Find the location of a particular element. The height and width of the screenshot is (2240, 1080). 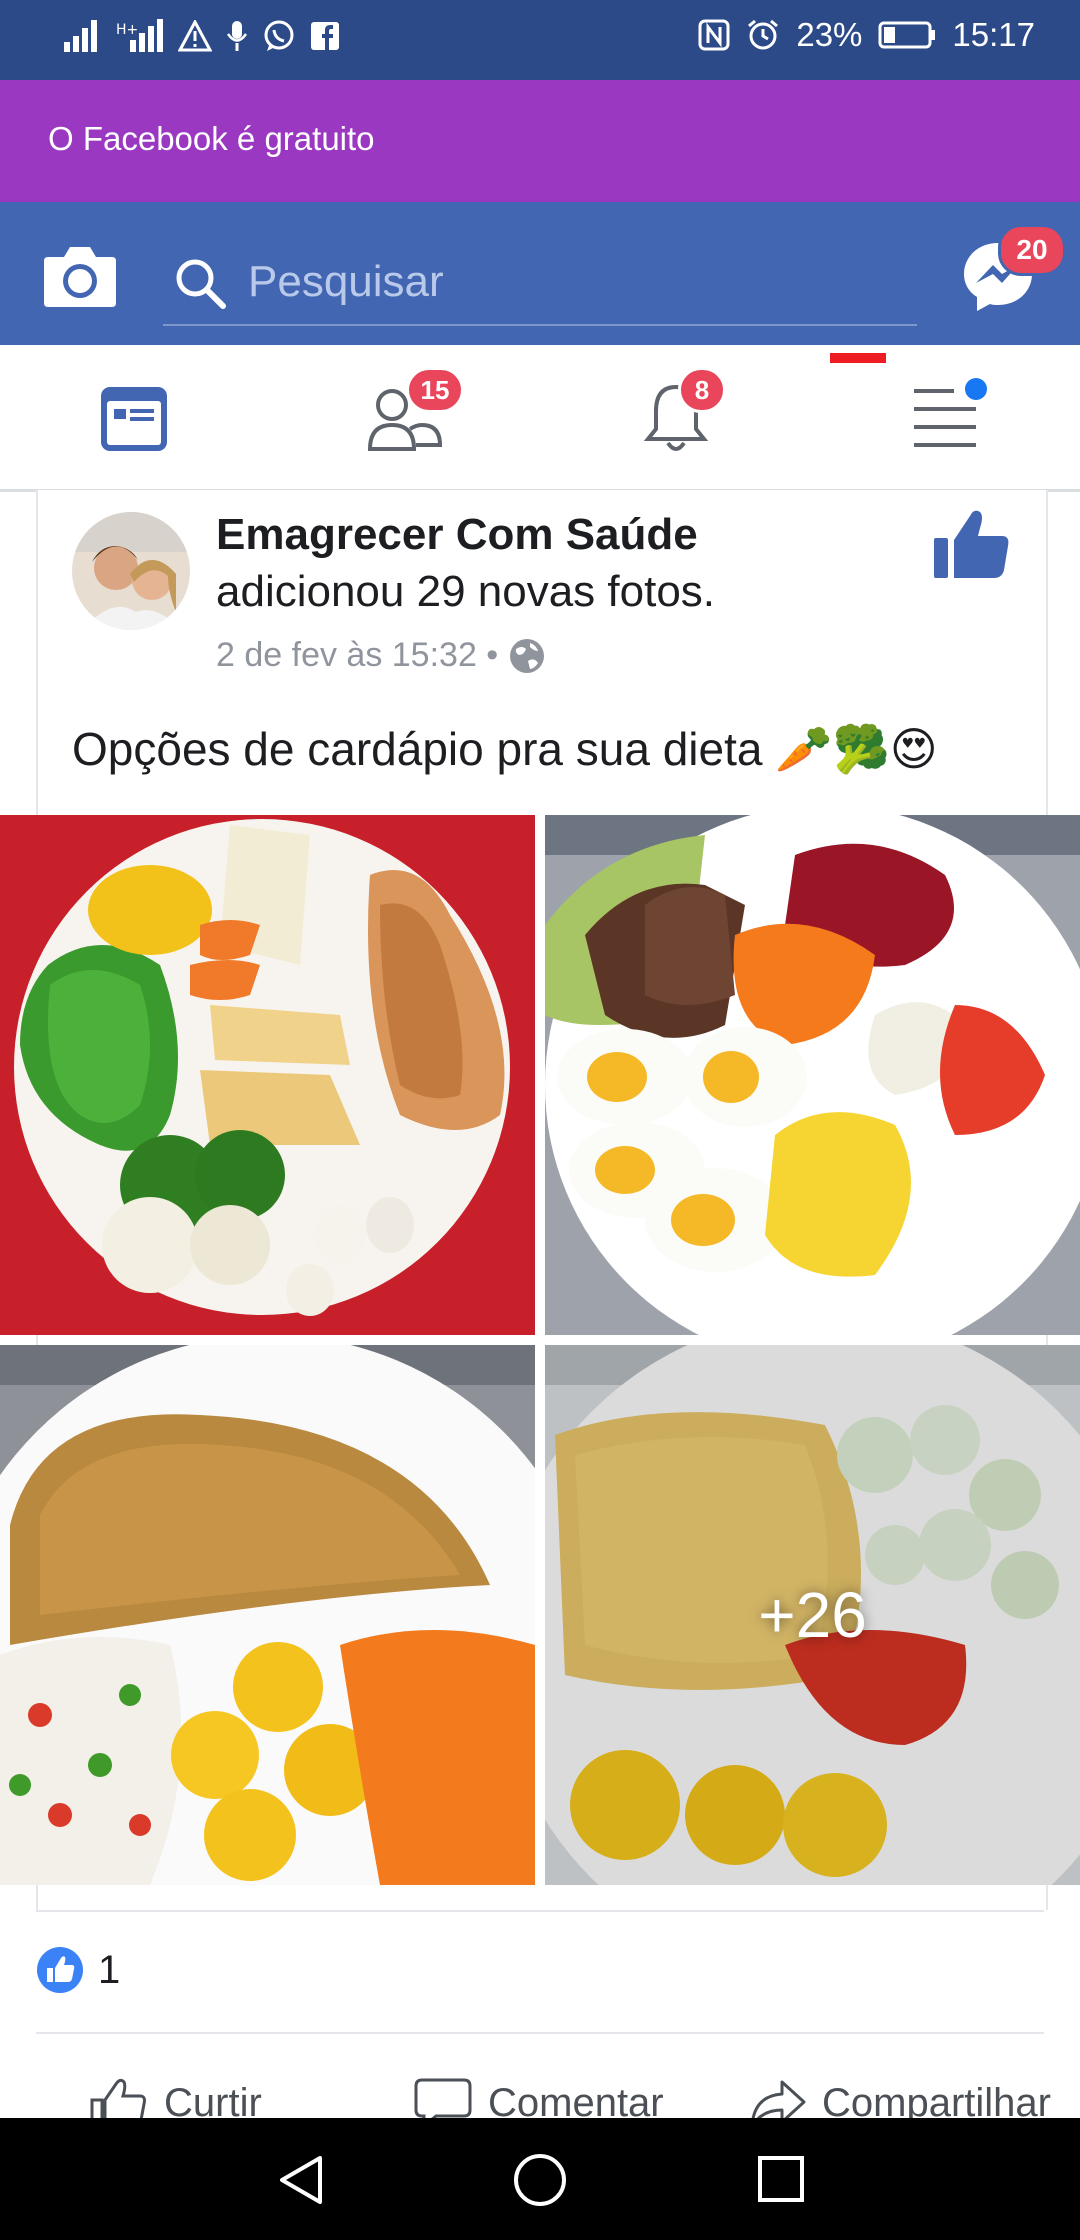

page-avatar is located at coordinates (131, 571).